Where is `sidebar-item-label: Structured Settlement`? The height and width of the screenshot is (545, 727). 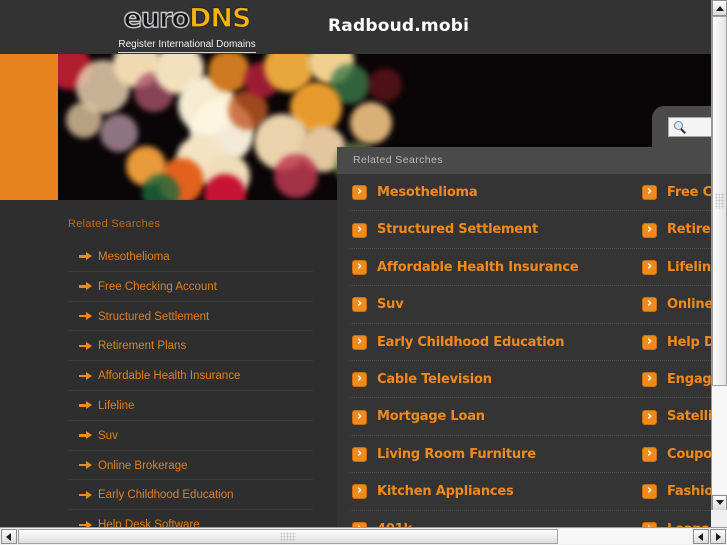
sidebar-item-label: Structured Settlement is located at coordinates (154, 316).